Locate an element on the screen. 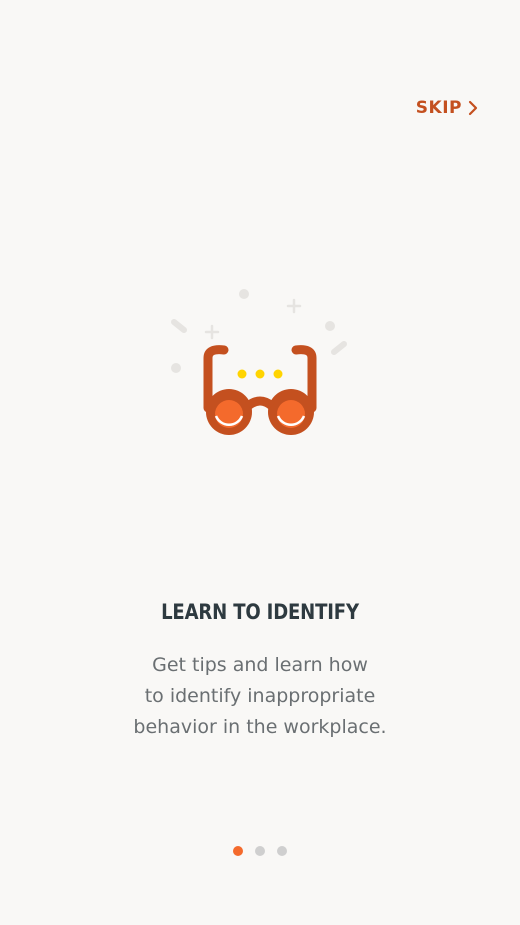  onboarding-title: LEARN TO IDENTIFY is located at coordinates (260, 612).